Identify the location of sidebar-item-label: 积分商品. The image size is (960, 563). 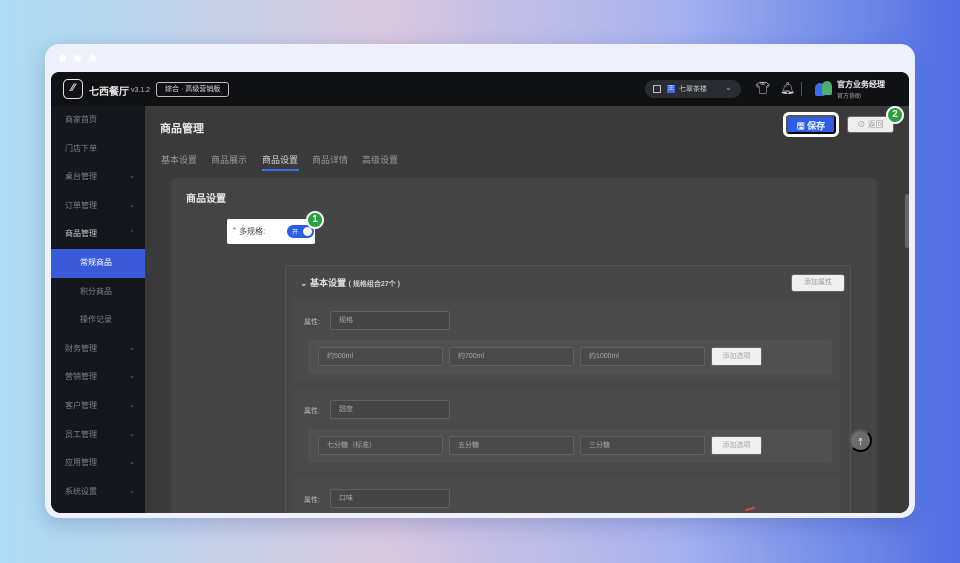
(96, 291).